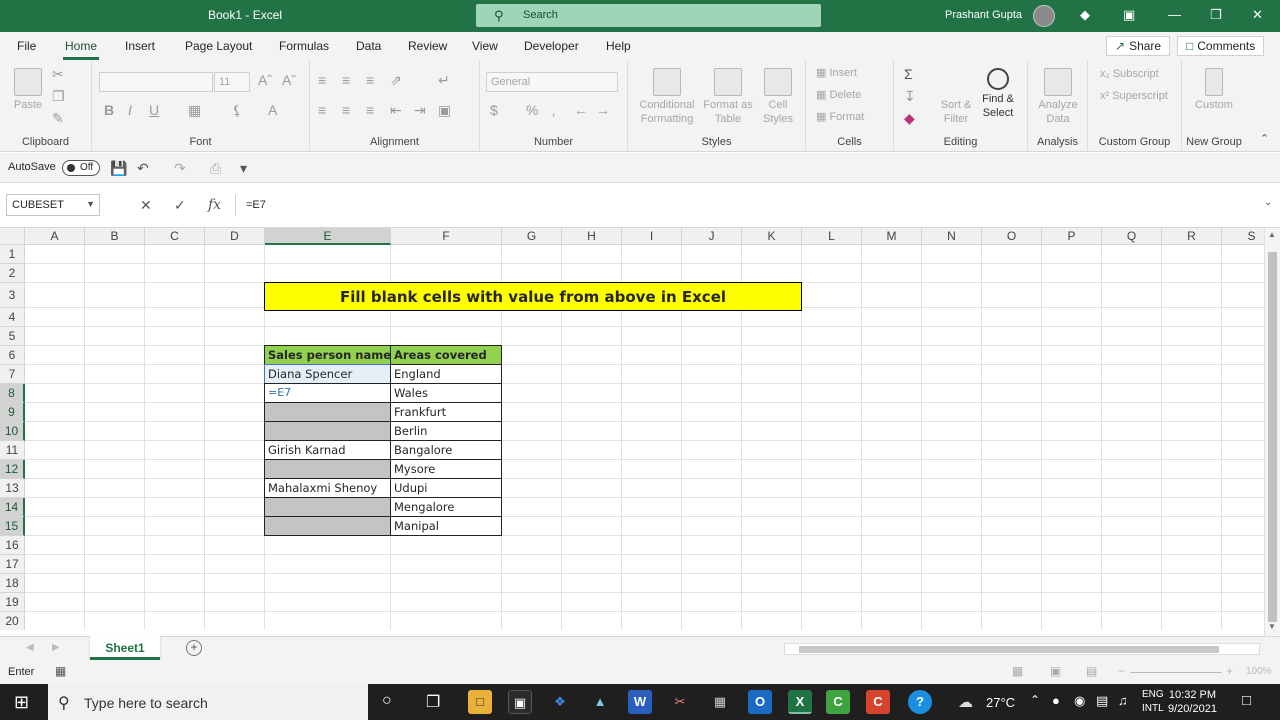 This screenshot has width=1280, height=720. What do you see at coordinates (12, 254) in the screenshot?
I see `row-header-1: 1` at bounding box center [12, 254].